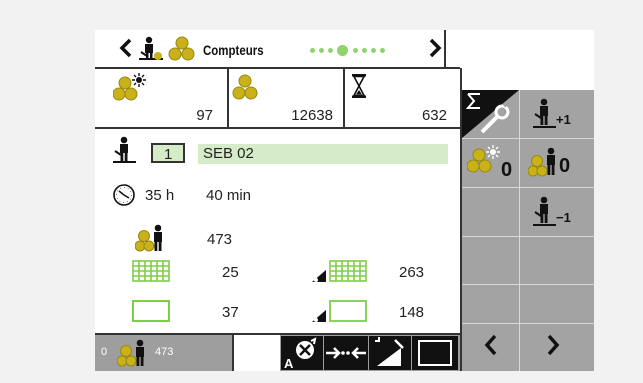 This screenshot has width=643, height=383. Describe the element at coordinates (359, 86) in the screenshot. I see `hourglass-icon` at that location.